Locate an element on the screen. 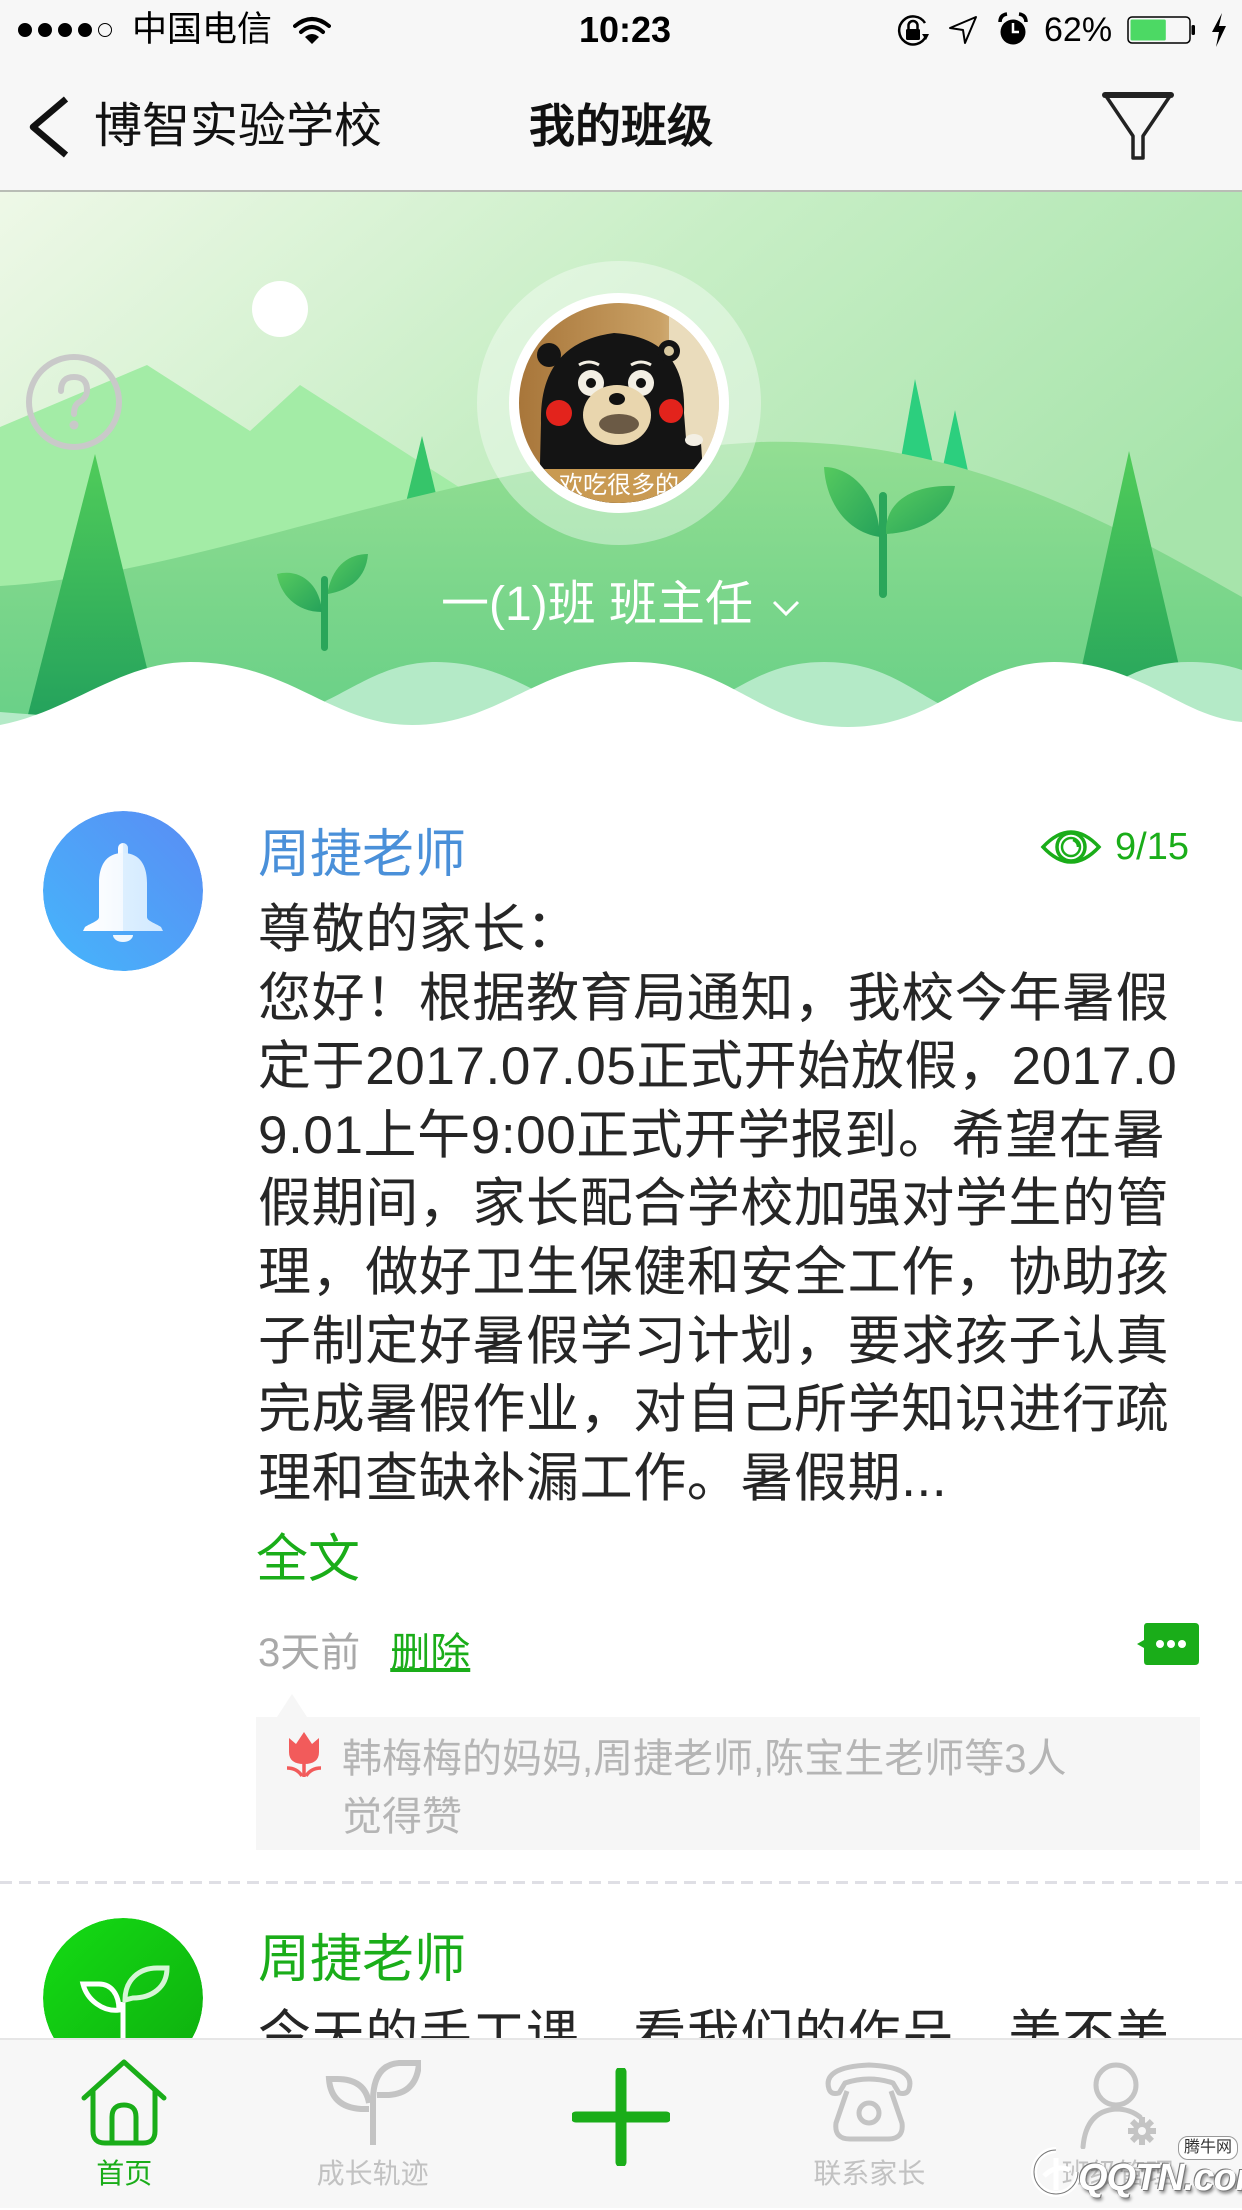 The height and width of the screenshot is (2210, 1242). tab-bar: 首页 成长轨迹 联系家长 班级管理 is located at coordinates (621, 2123).